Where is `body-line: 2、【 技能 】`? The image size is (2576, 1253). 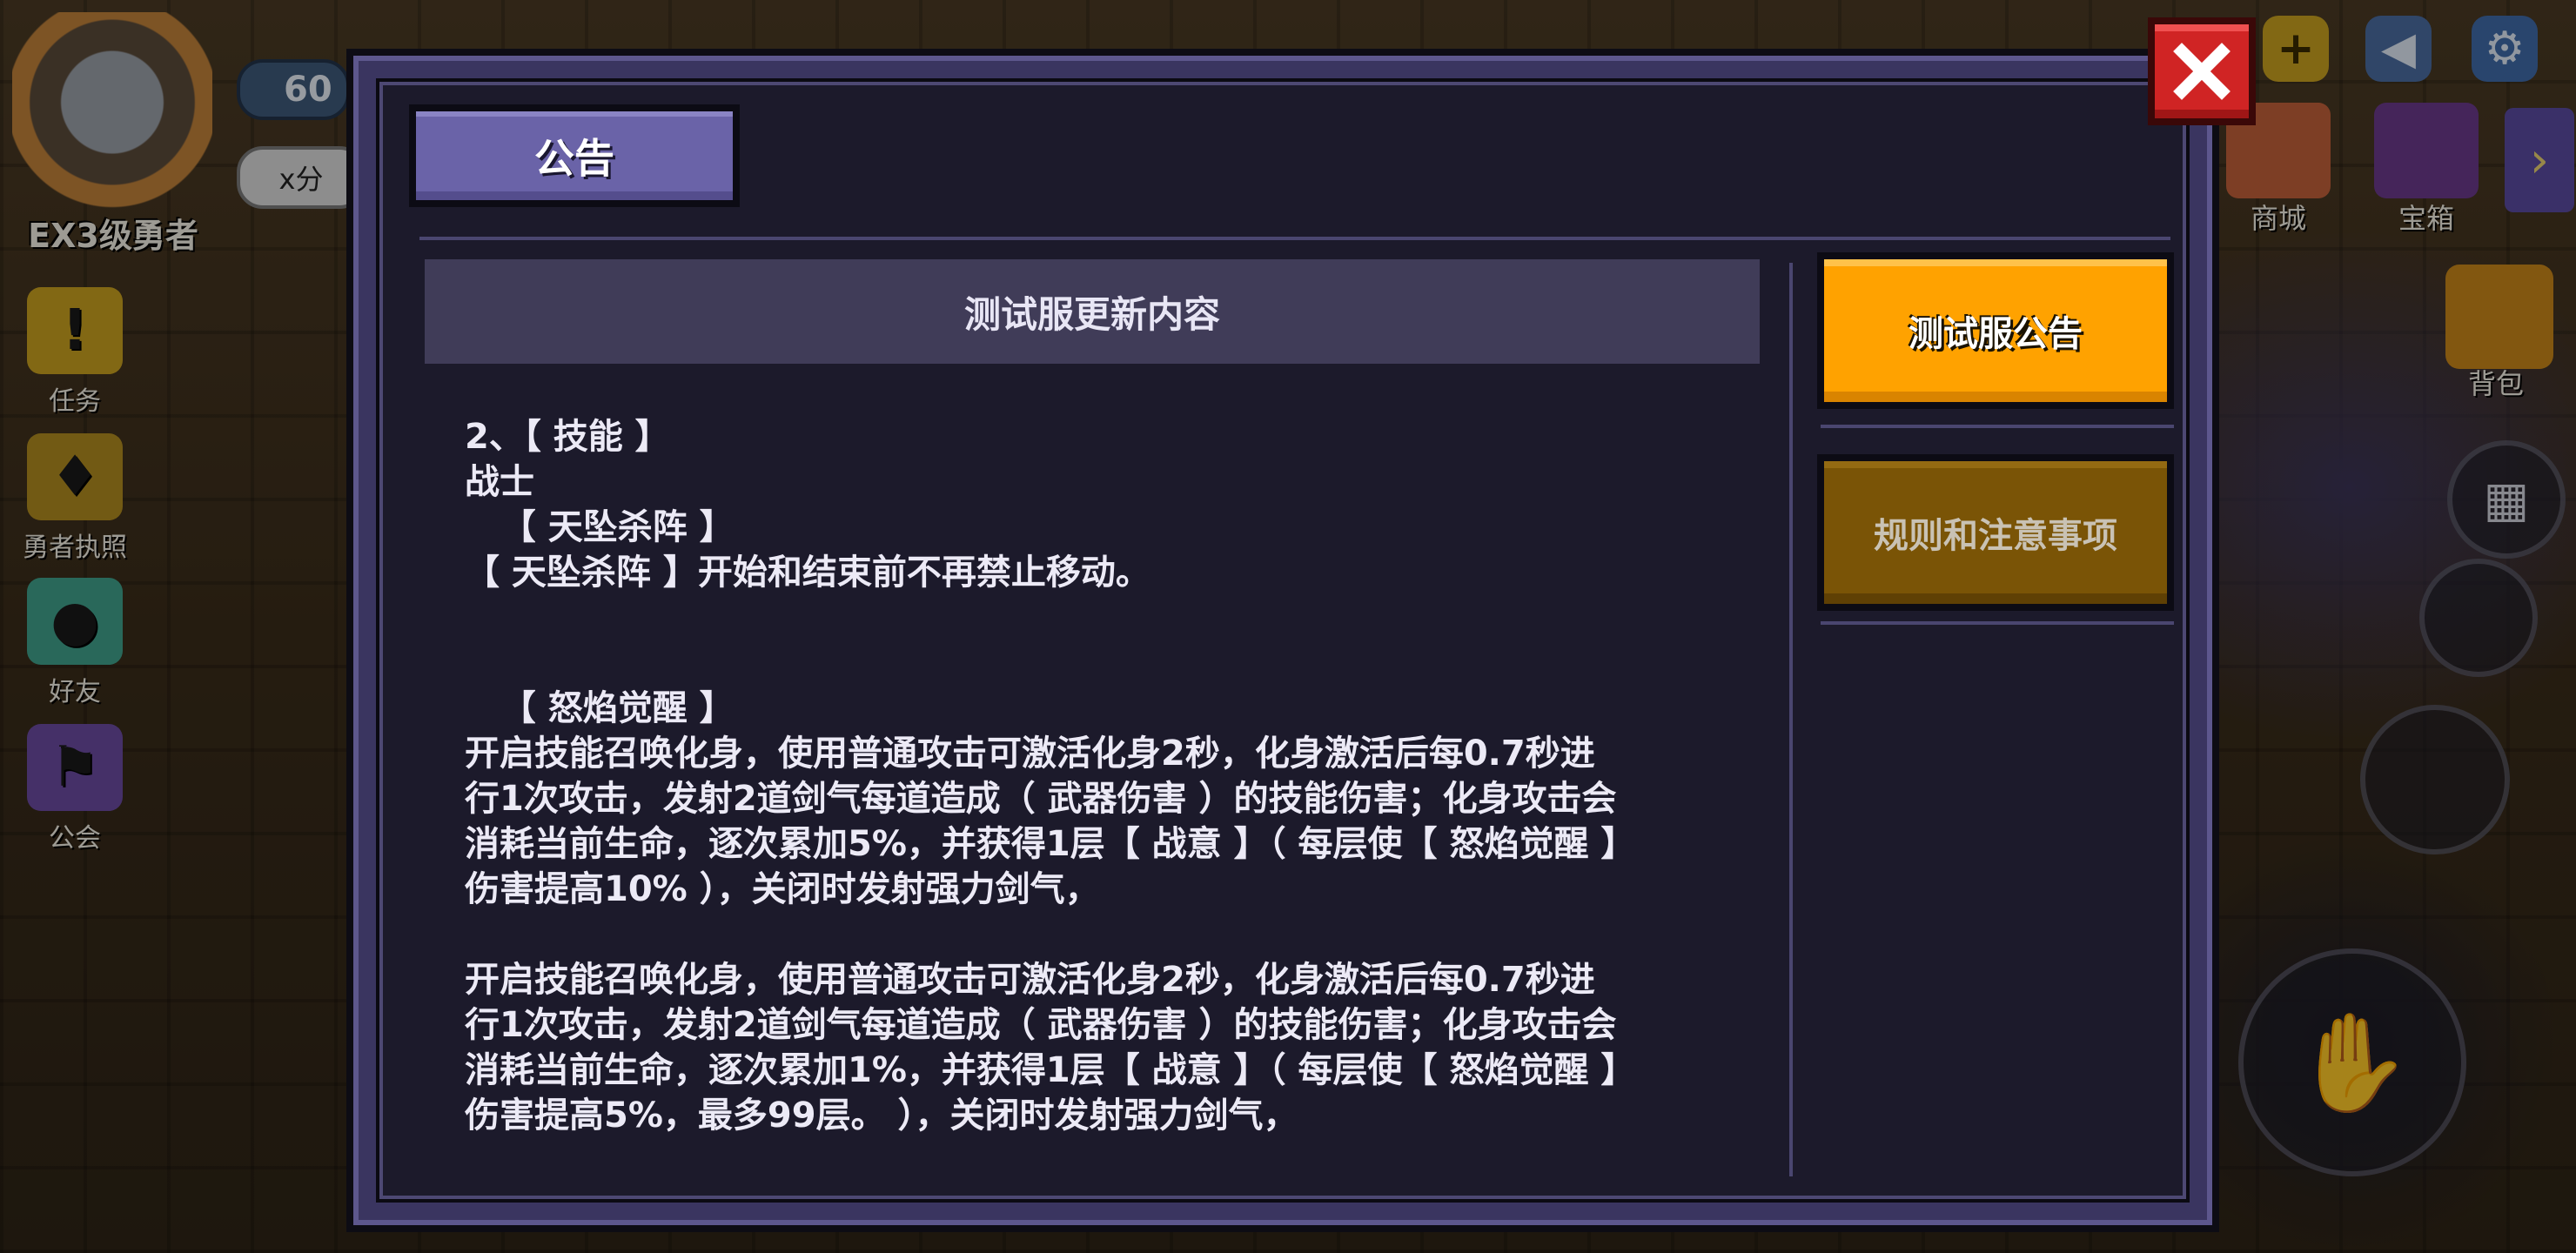 body-line: 2、【 技能 】 is located at coordinates (567, 437).